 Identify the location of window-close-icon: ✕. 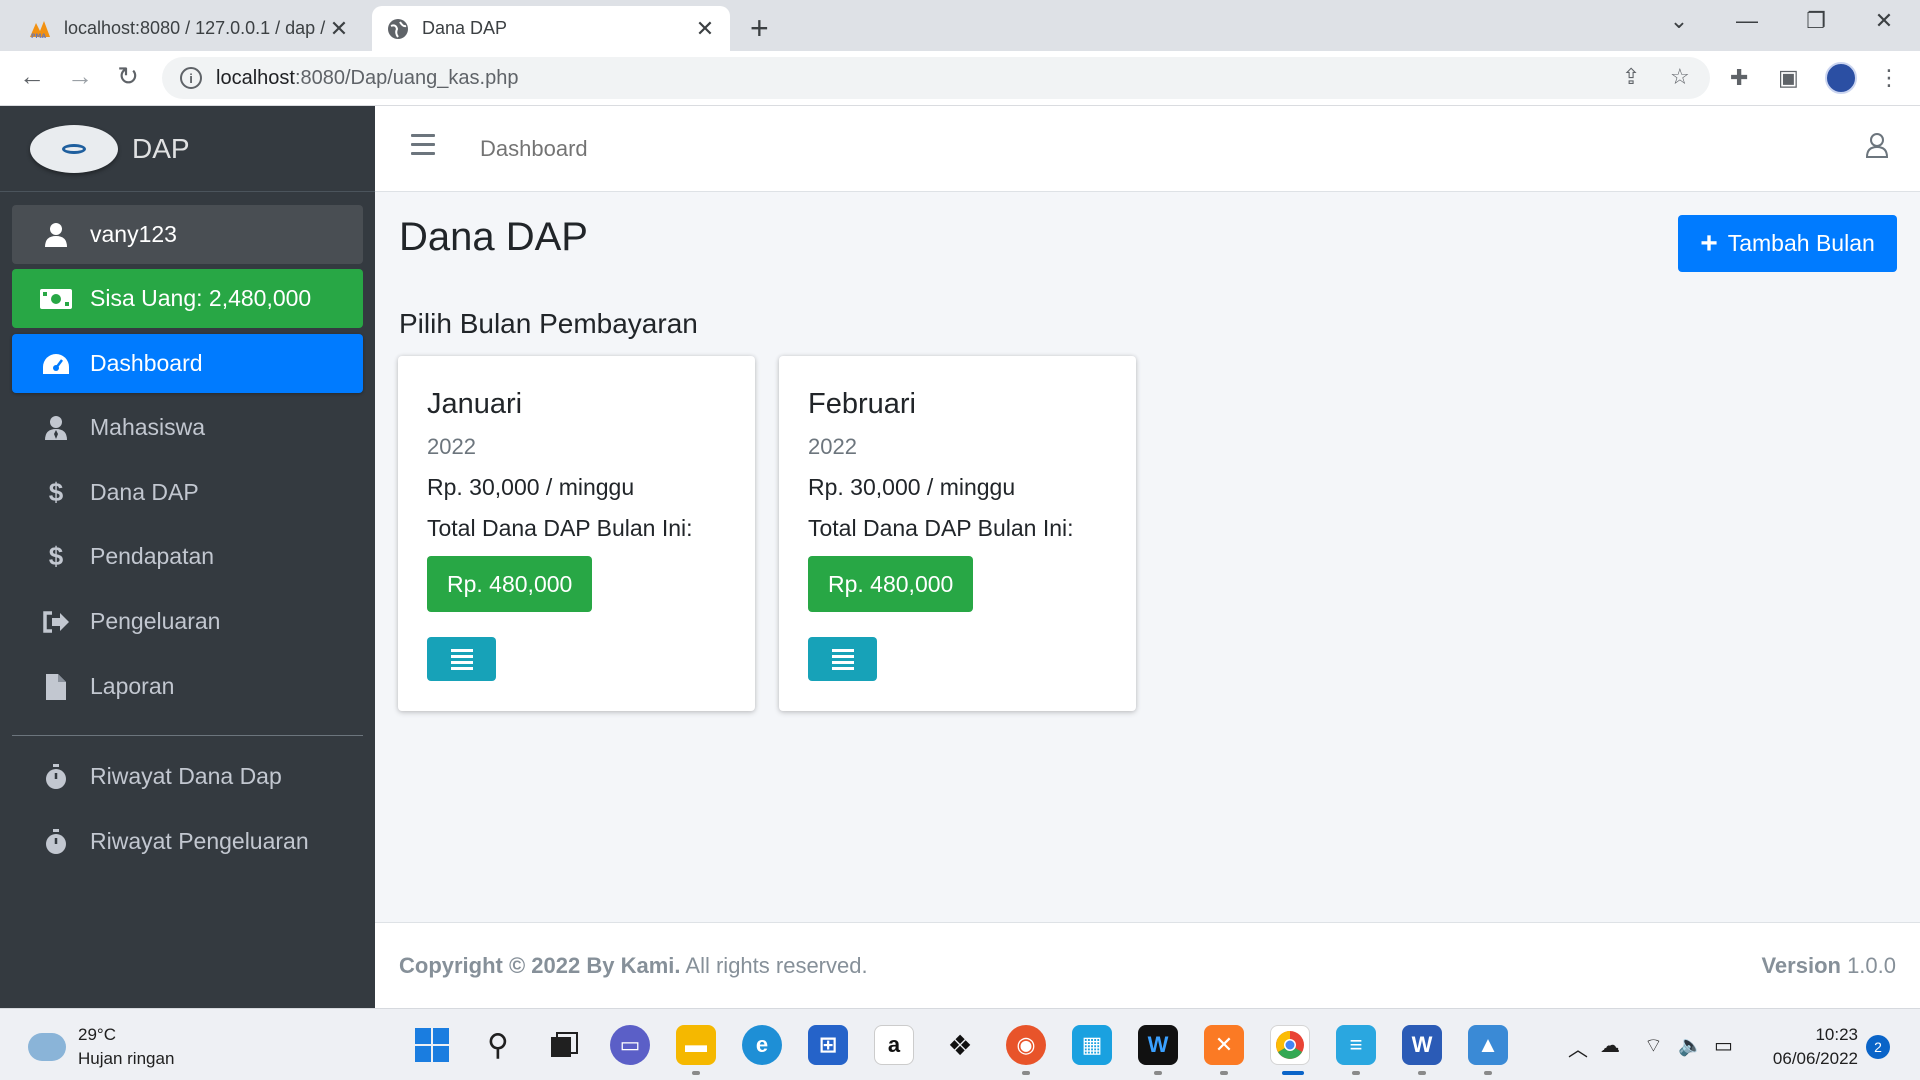
(1884, 21).